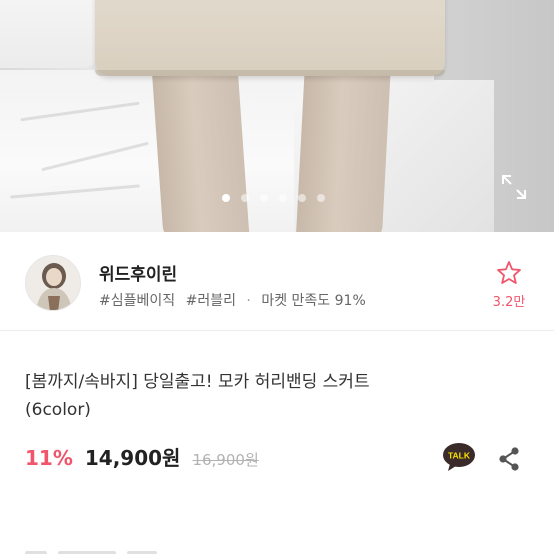  What do you see at coordinates (50, 34) in the screenshot?
I see `background-pillow` at bounding box center [50, 34].